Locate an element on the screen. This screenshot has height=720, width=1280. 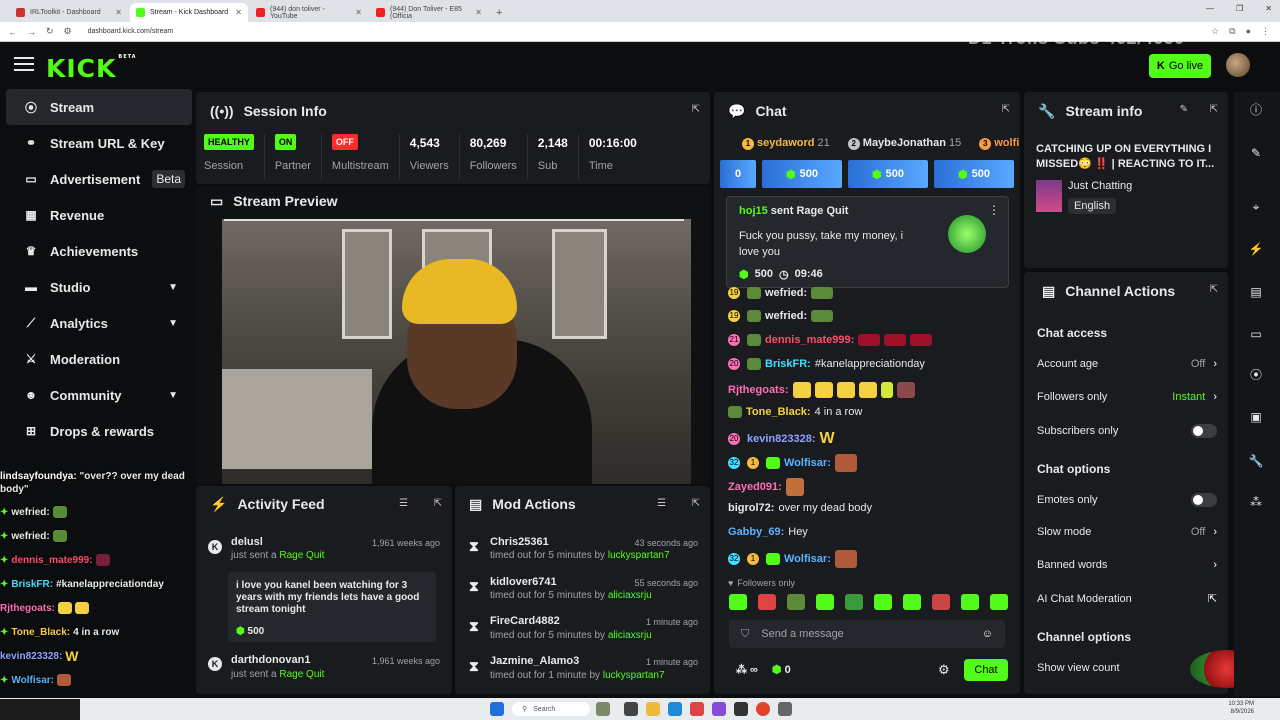
kick-logo: KICK BETA is located at coordinates (91, 68).